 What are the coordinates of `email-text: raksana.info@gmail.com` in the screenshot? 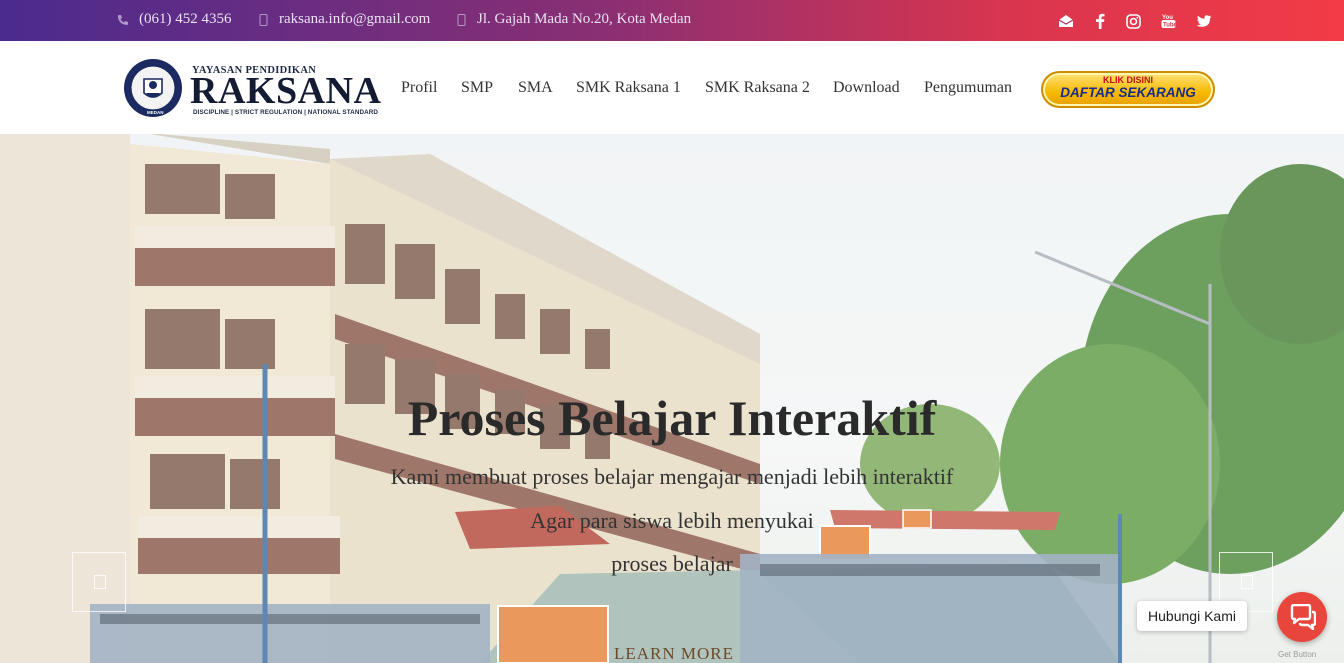 It's located at (354, 19).